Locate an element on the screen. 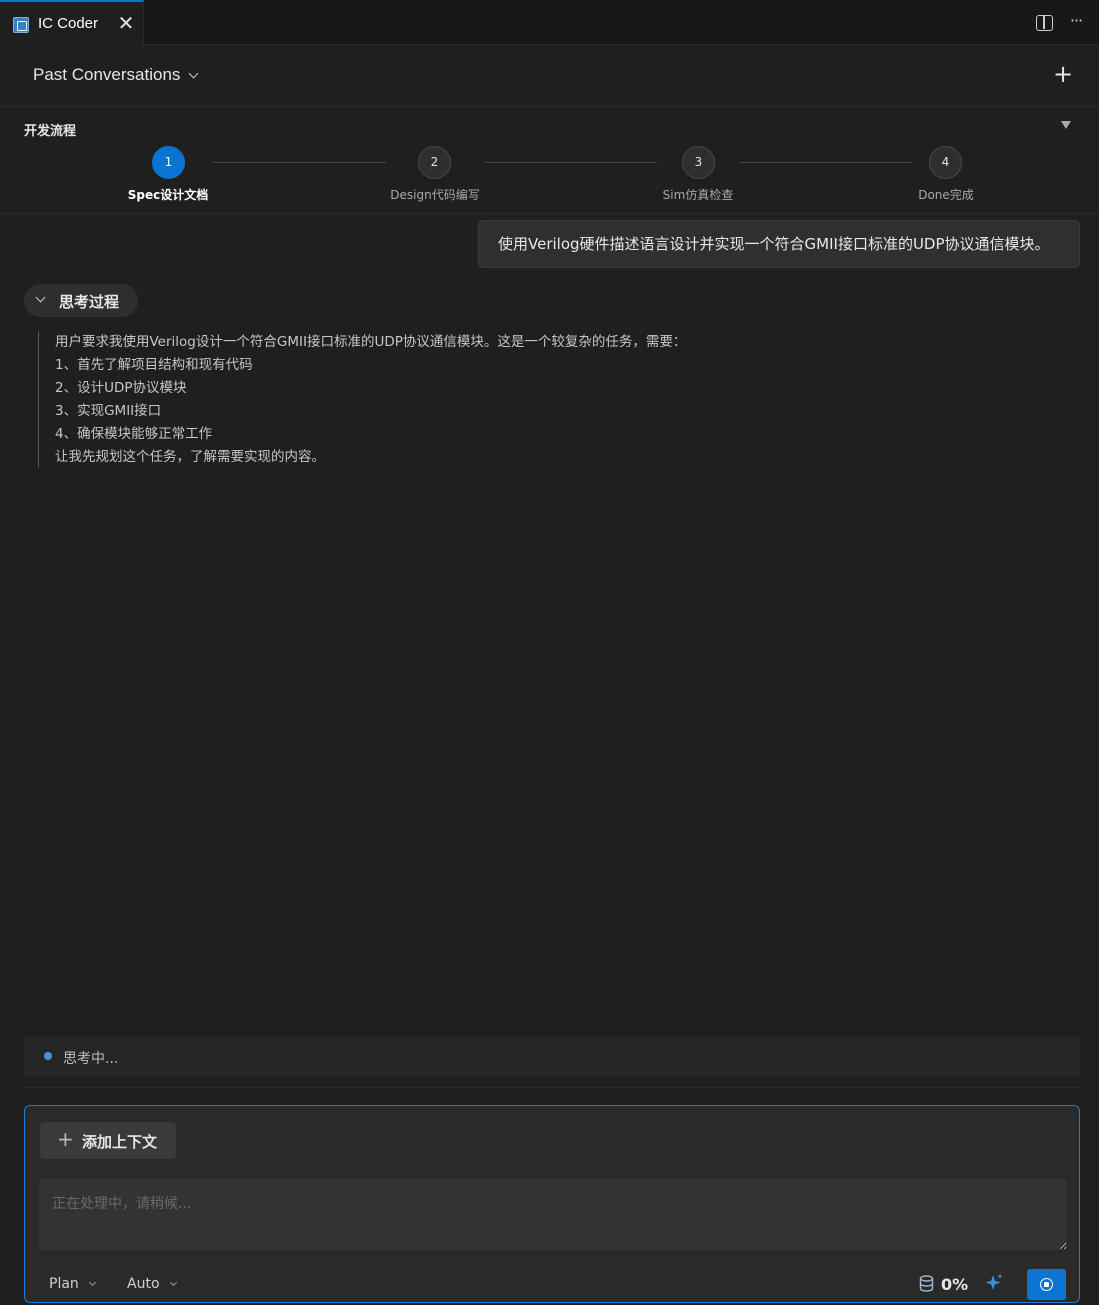 Image resolution: width=1099 pixels, height=1305 pixels. add-context-button: + 添加上下文 is located at coordinates (108, 1140).